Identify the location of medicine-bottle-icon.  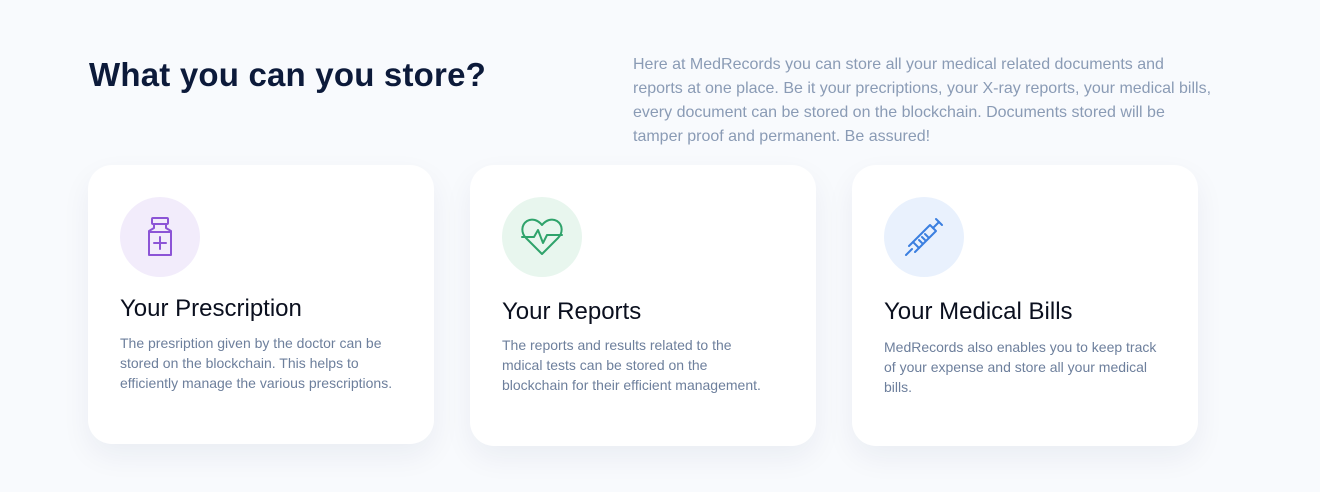
(160, 236).